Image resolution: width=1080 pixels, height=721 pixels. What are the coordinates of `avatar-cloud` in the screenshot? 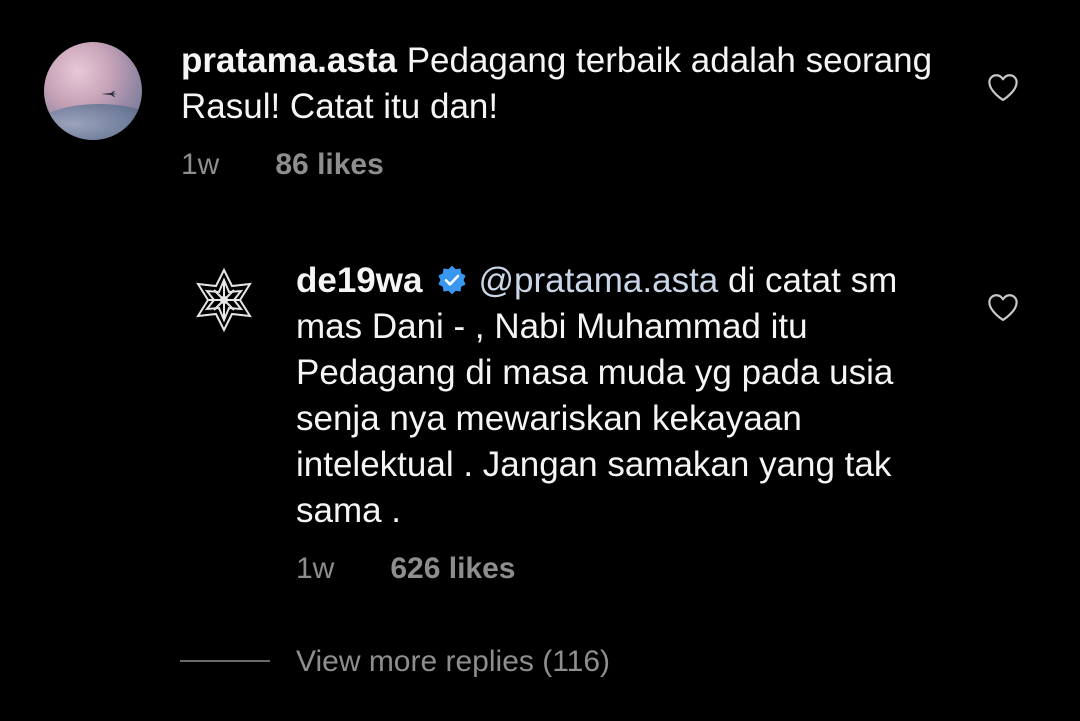 It's located at (93, 122).